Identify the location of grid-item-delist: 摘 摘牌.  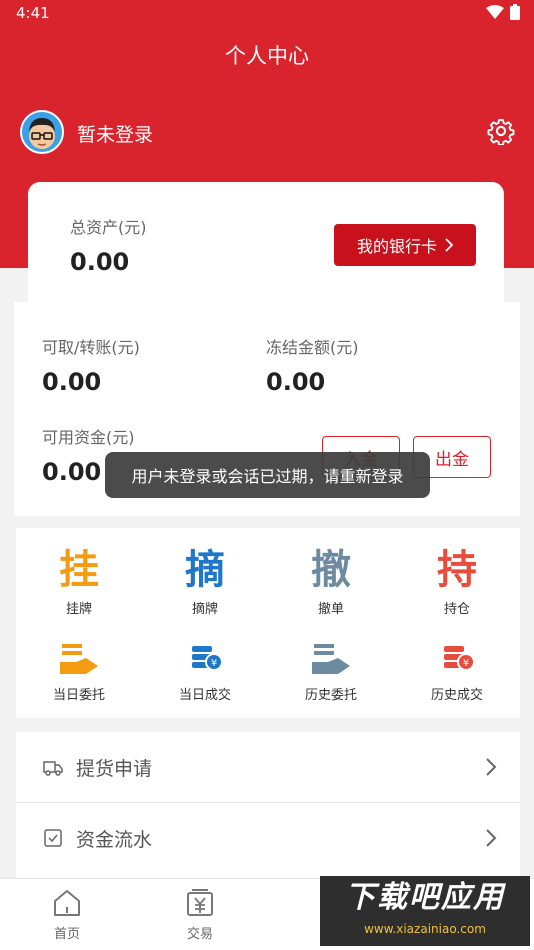
(205, 581).